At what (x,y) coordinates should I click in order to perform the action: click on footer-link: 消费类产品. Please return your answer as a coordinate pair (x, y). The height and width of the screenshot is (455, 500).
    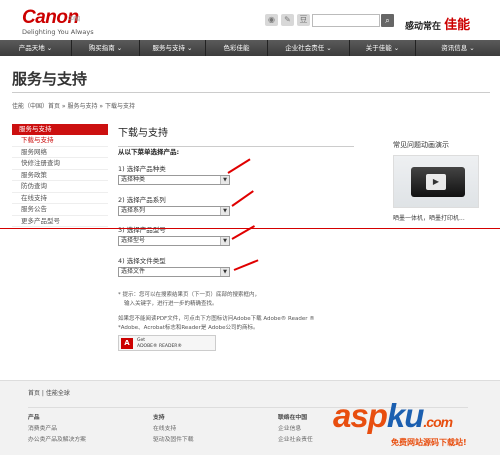
    Looking at the image, I should click on (90, 429).